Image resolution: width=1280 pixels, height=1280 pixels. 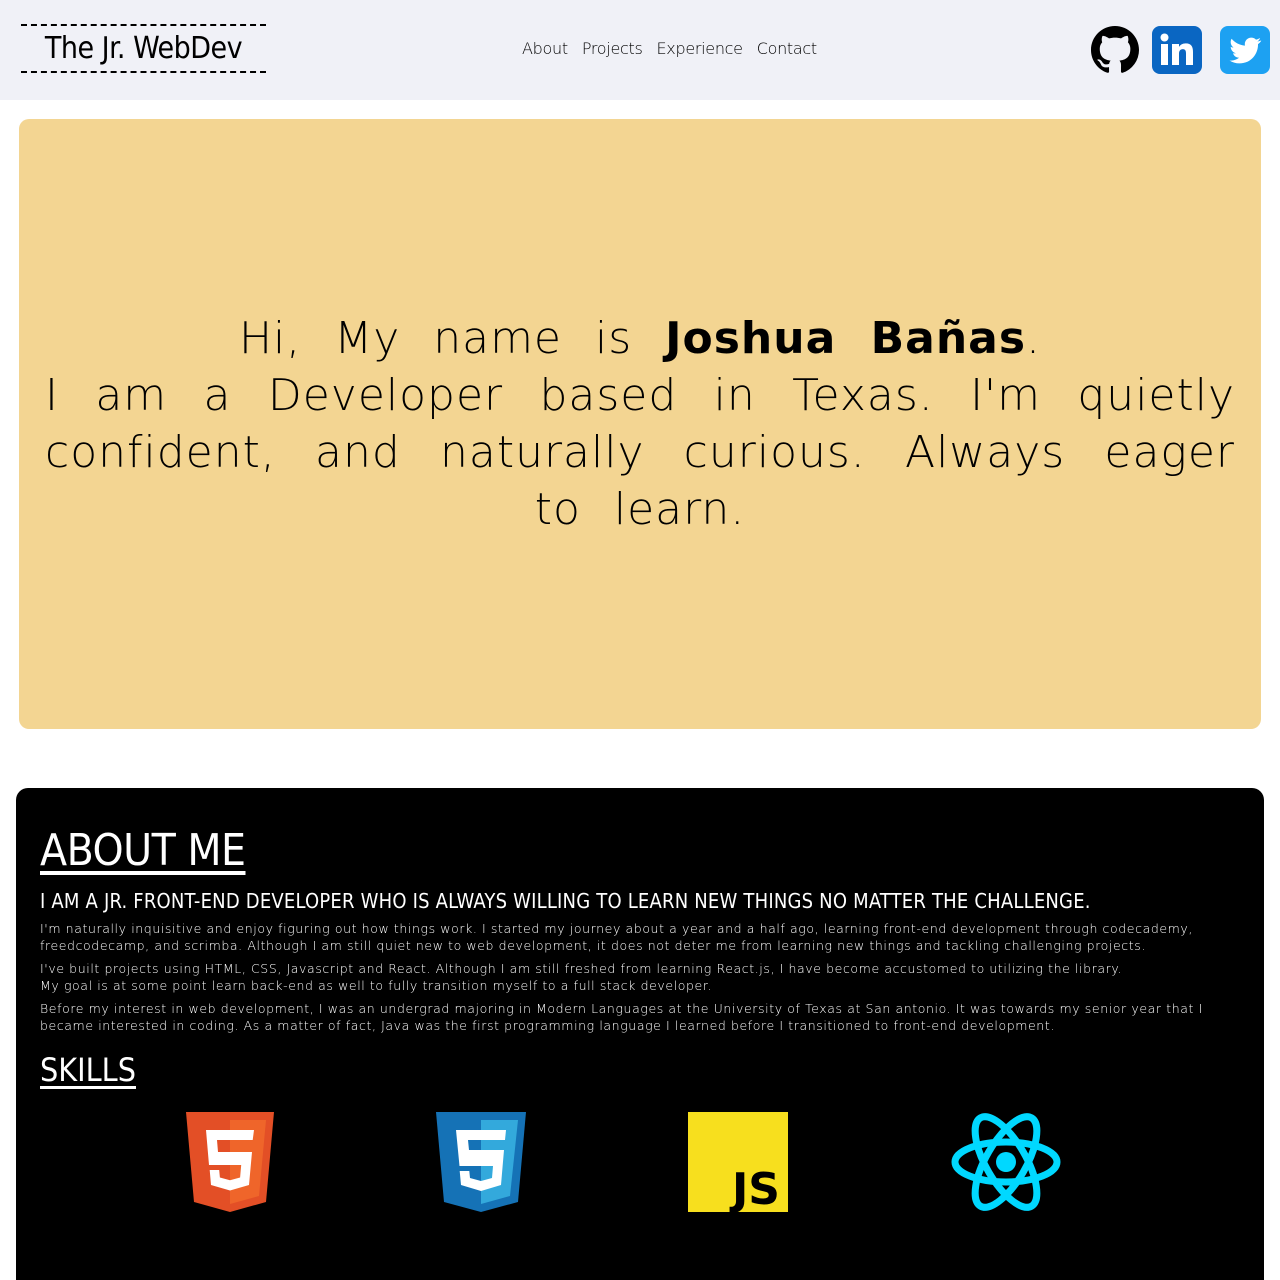 What do you see at coordinates (545, 48) in the screenshot?
I see `nav-about: About` at bounding box center [545, 48].